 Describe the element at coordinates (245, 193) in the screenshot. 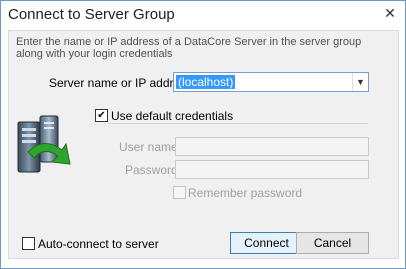

I see `remember-password-label: Remember password` at that location.